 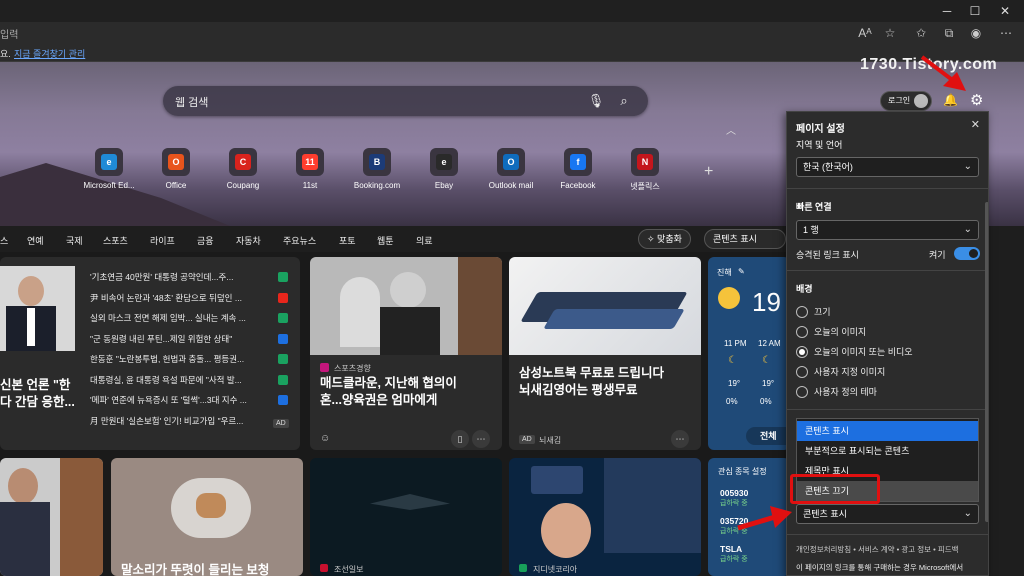 I want to click on quicklink-1: O Office, so click(x=176, y=169).